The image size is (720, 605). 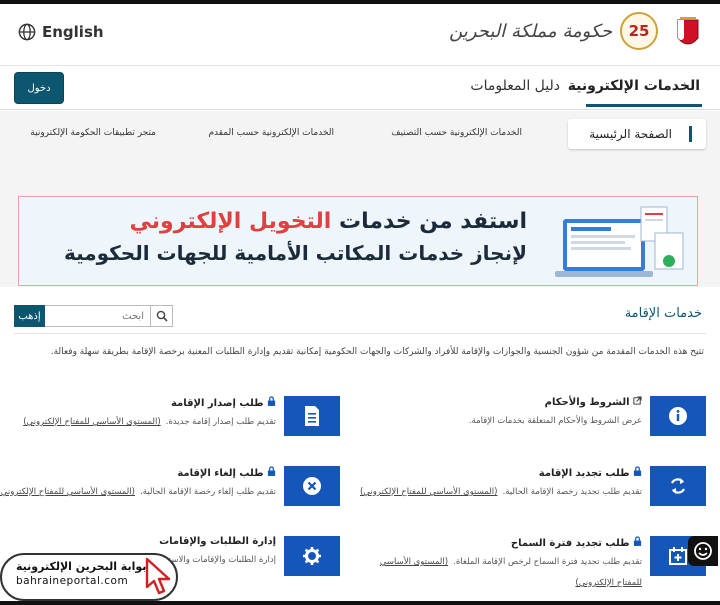 I want to click on laptop-documents-illustration, so click(x=619, y=241).